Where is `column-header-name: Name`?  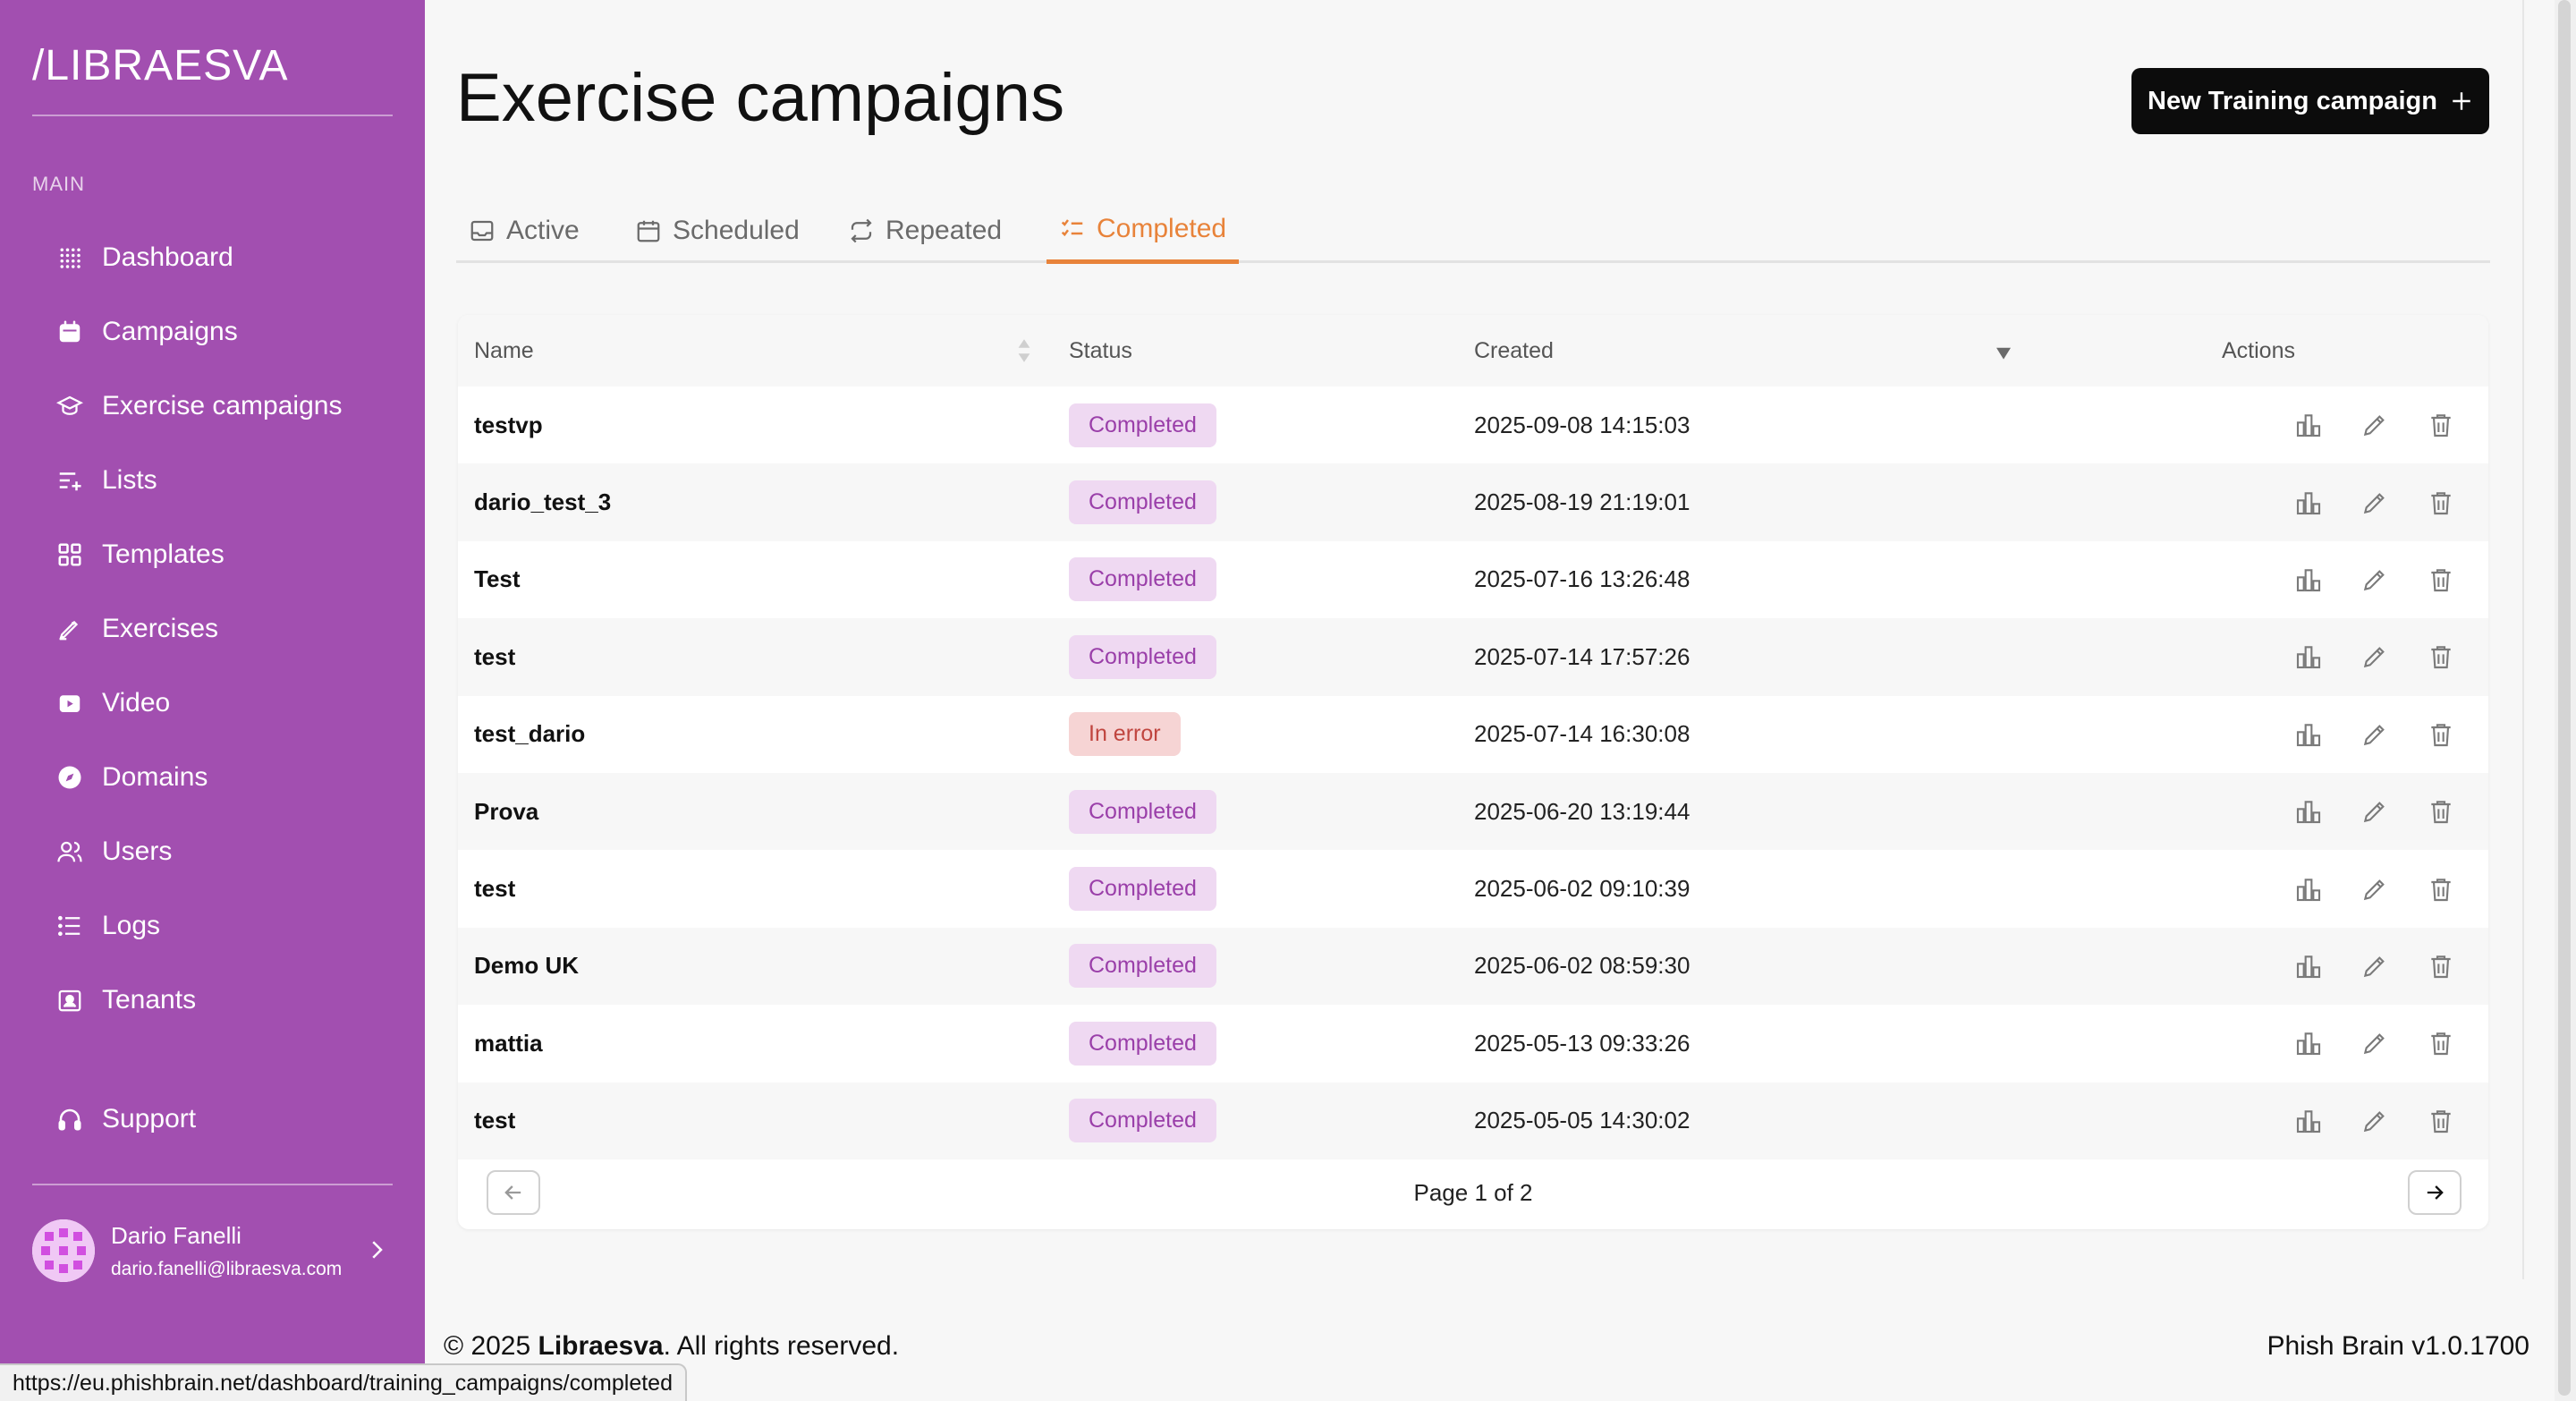 column-header-name: Name is located at coordinates (504, 350).